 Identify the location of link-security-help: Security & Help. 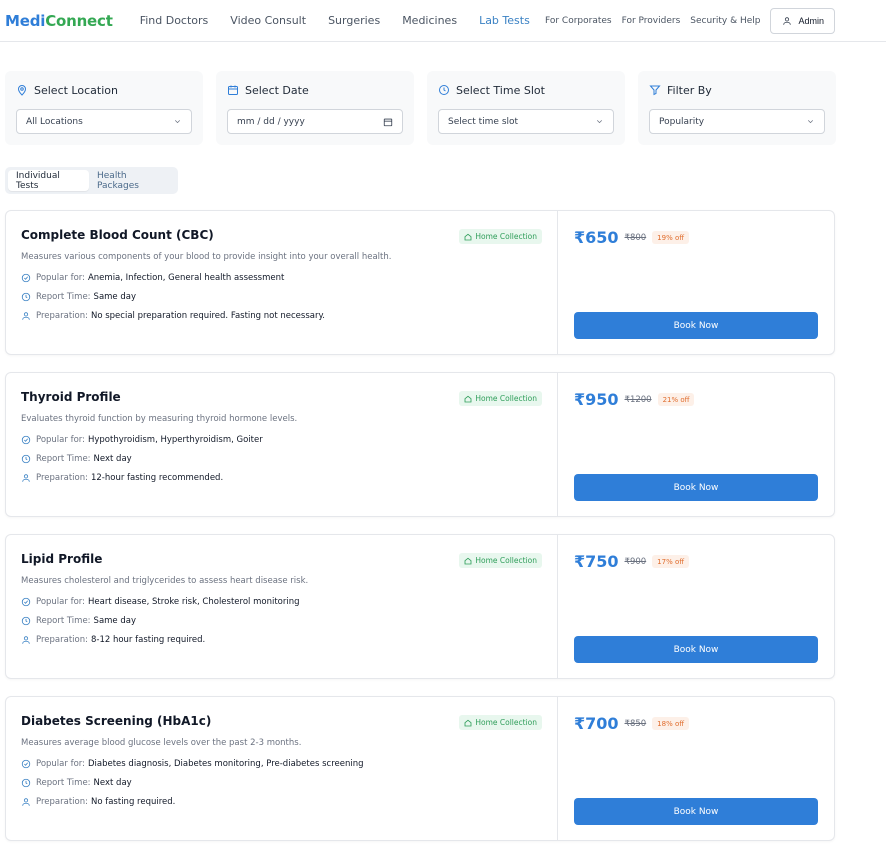
(725, 21).